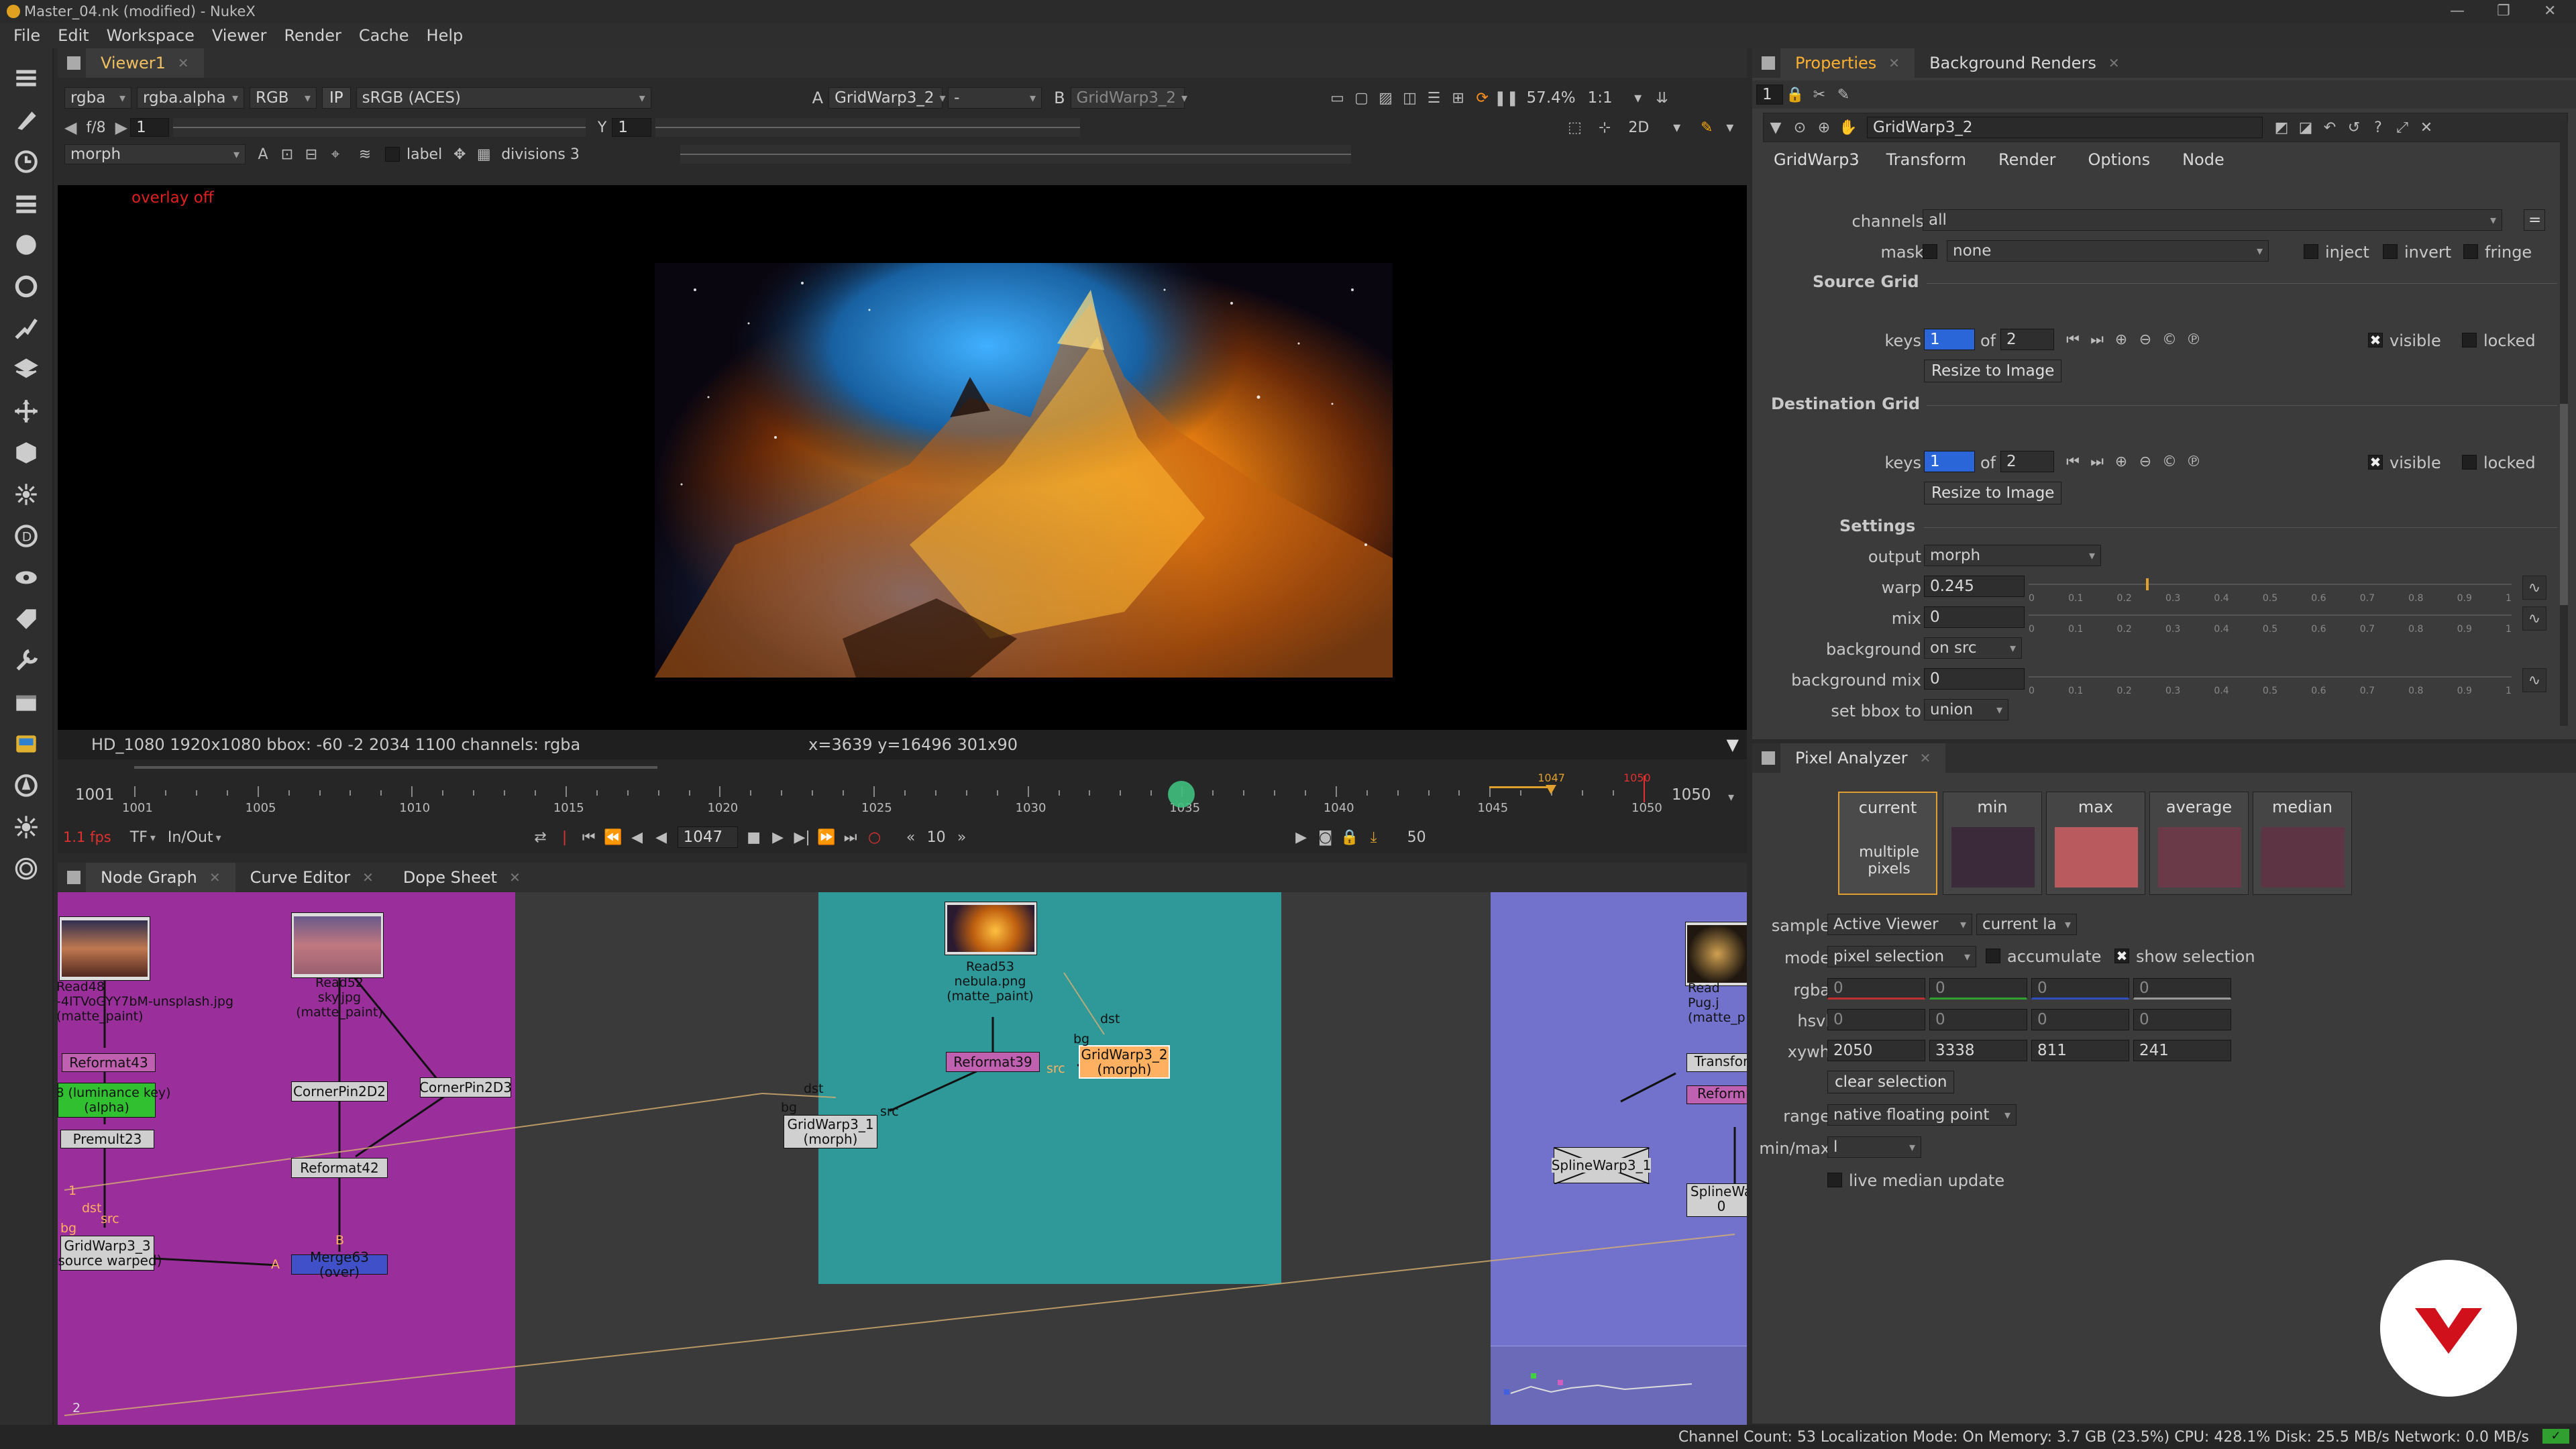 The width and height of the screenshot is (2576, 1449). I want to click on dest-paste-key-icon: ℗, so click(2194, 461).